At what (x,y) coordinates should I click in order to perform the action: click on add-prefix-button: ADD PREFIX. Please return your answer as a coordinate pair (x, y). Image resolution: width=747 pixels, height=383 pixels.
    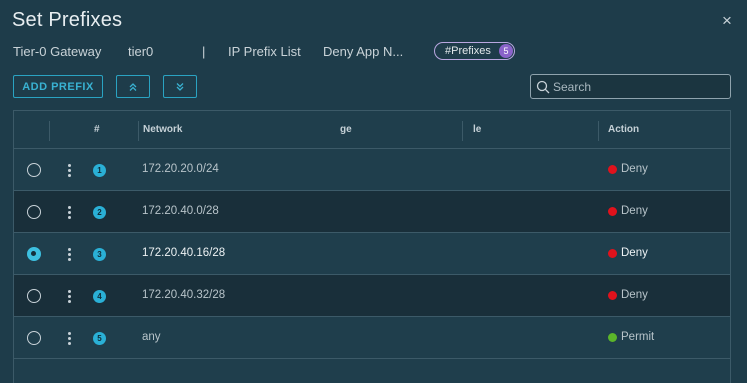
    Looking at the image, I should click on (58, 86).